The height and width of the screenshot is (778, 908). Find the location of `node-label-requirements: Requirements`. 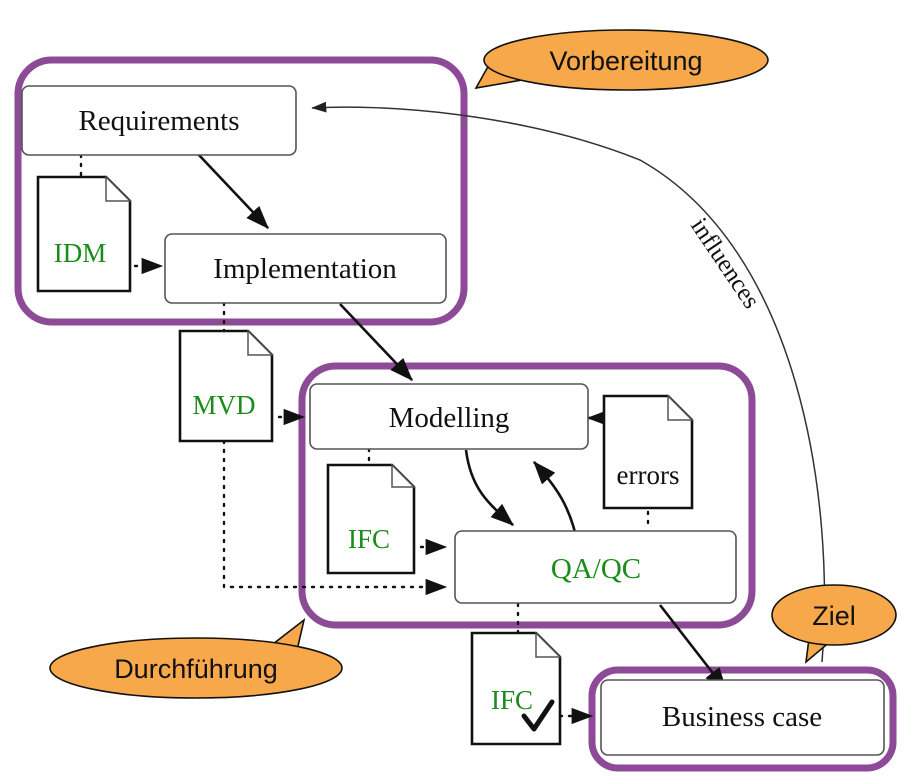

node-label-requirements: Requirements is located at coordinates (158, 121).